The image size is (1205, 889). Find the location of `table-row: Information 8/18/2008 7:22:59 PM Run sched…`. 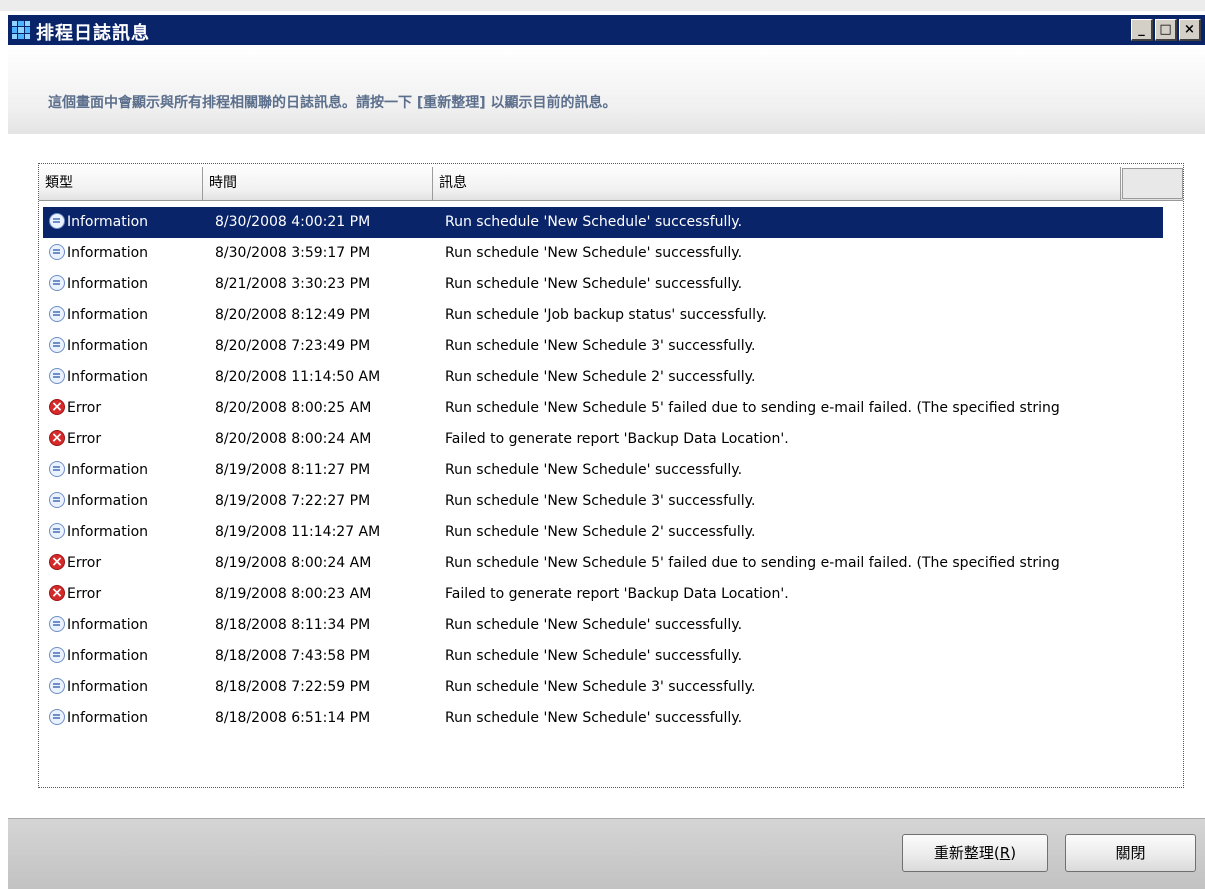

table-row: Information 8/18/2008 7:22:59 PM Run sched… is located at coordinates (603, 687).